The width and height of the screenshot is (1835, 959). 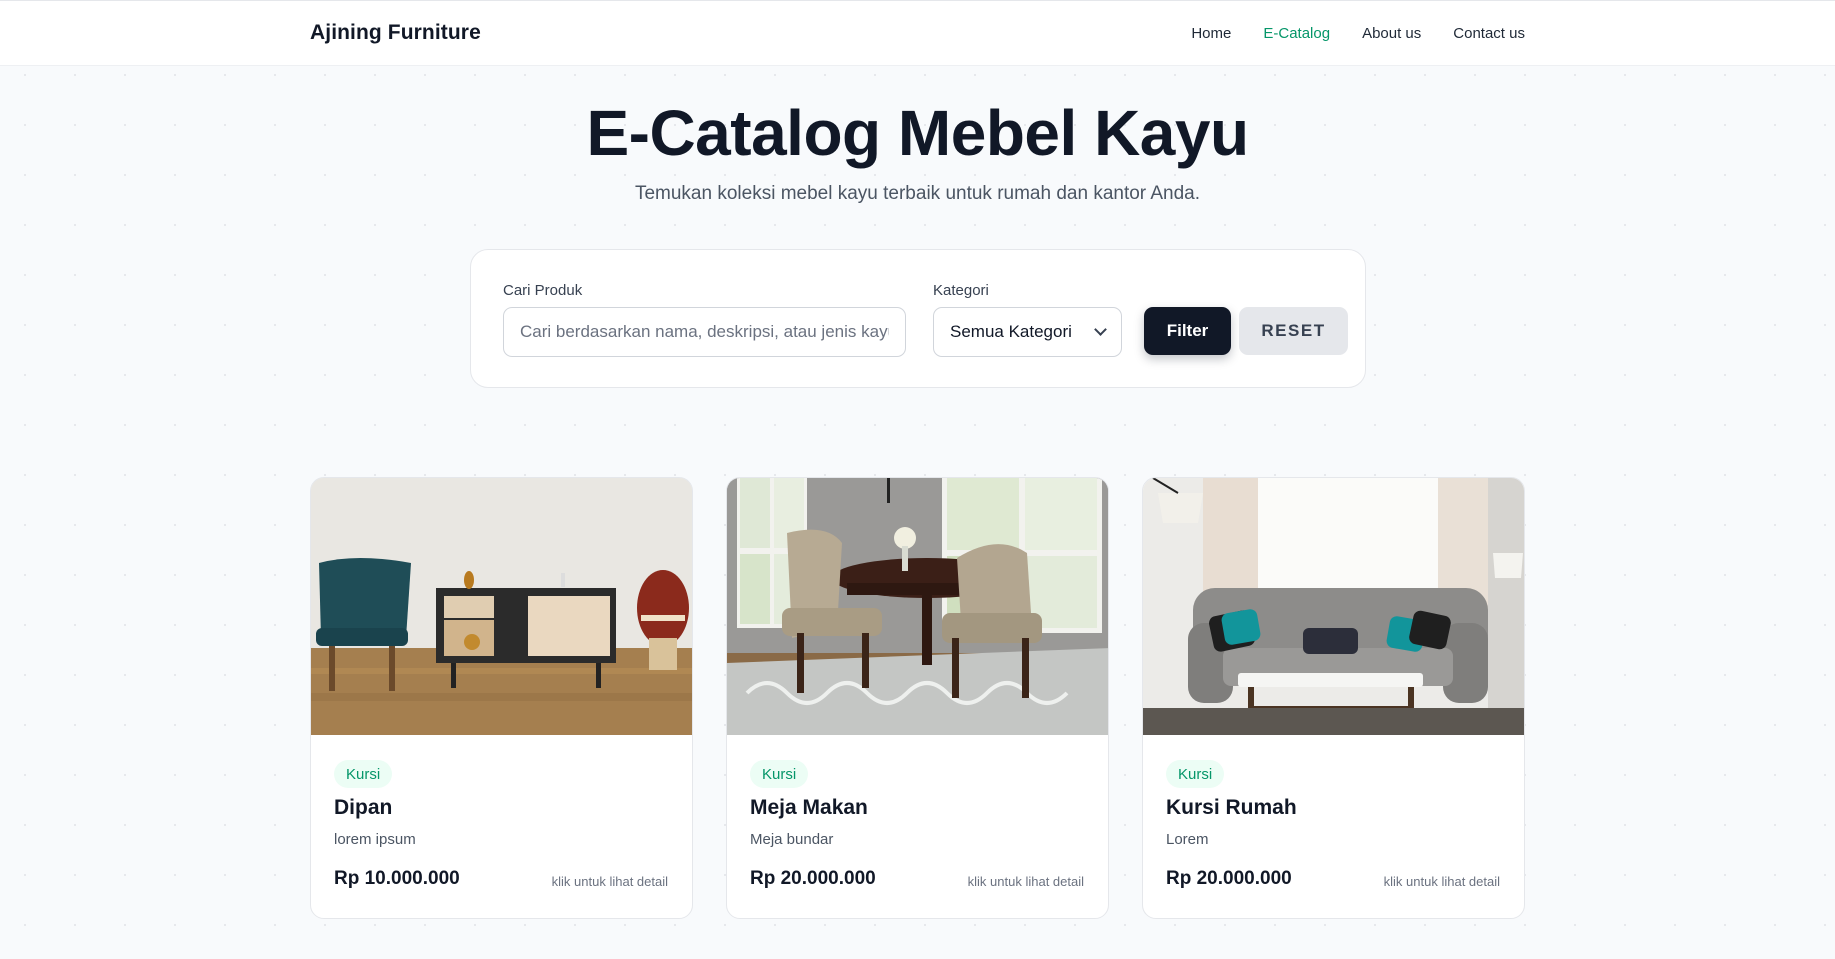 What do you see at coordinates (917, 606) in the screenshot?
I see `dining-table-photo` at bounding box center [917, 606].